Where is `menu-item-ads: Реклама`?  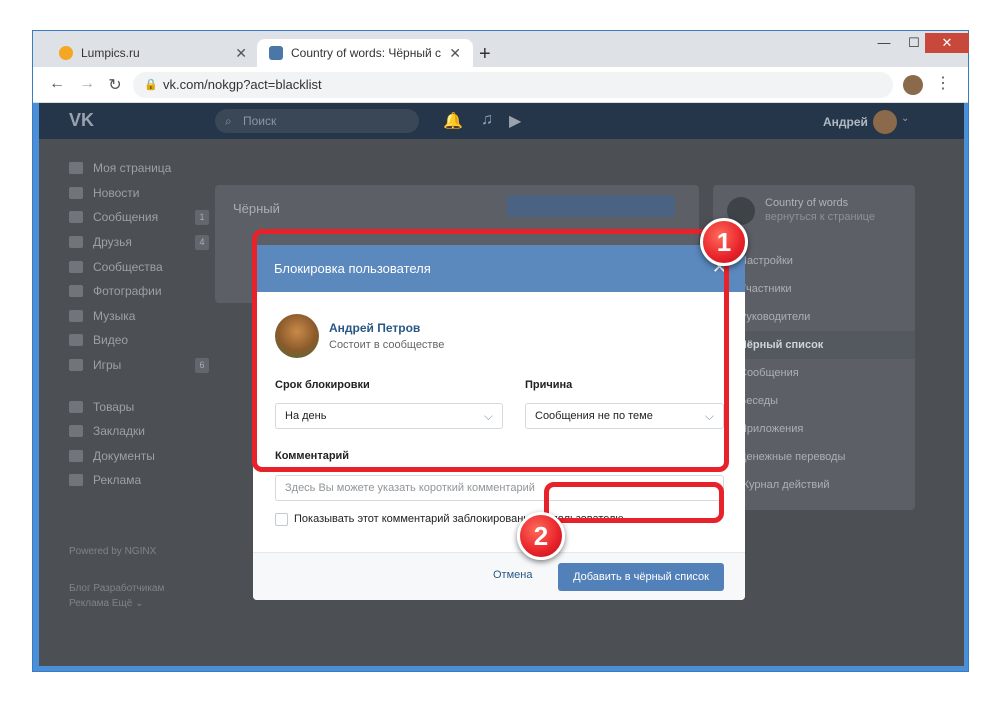
menu-item-ads: Реклама is located at coordinates (139, 480).